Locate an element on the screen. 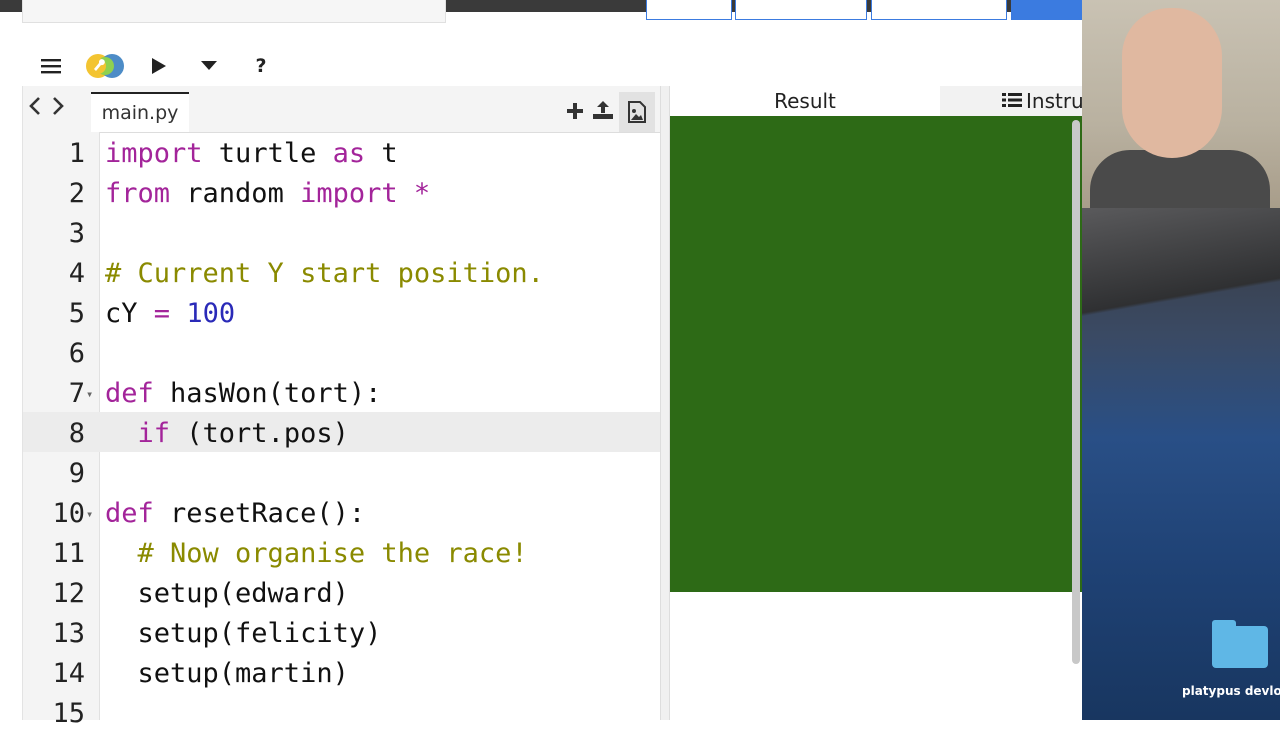  tab-main-py: main.py is located at coordinates (140, 112).